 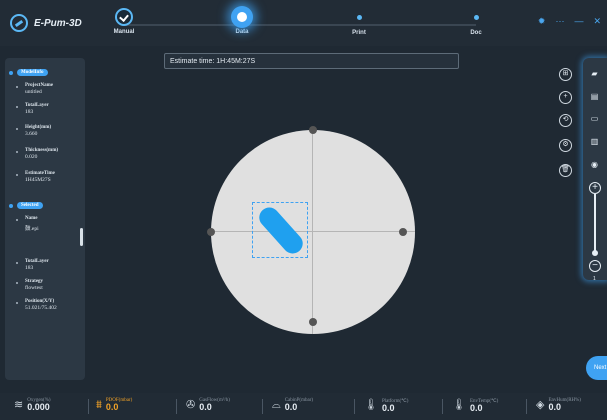 What do you see at coordinates (565, 145) in the screenshot?
I see `settings-gear-icon: ⚙` at bounding box center [565, 145].